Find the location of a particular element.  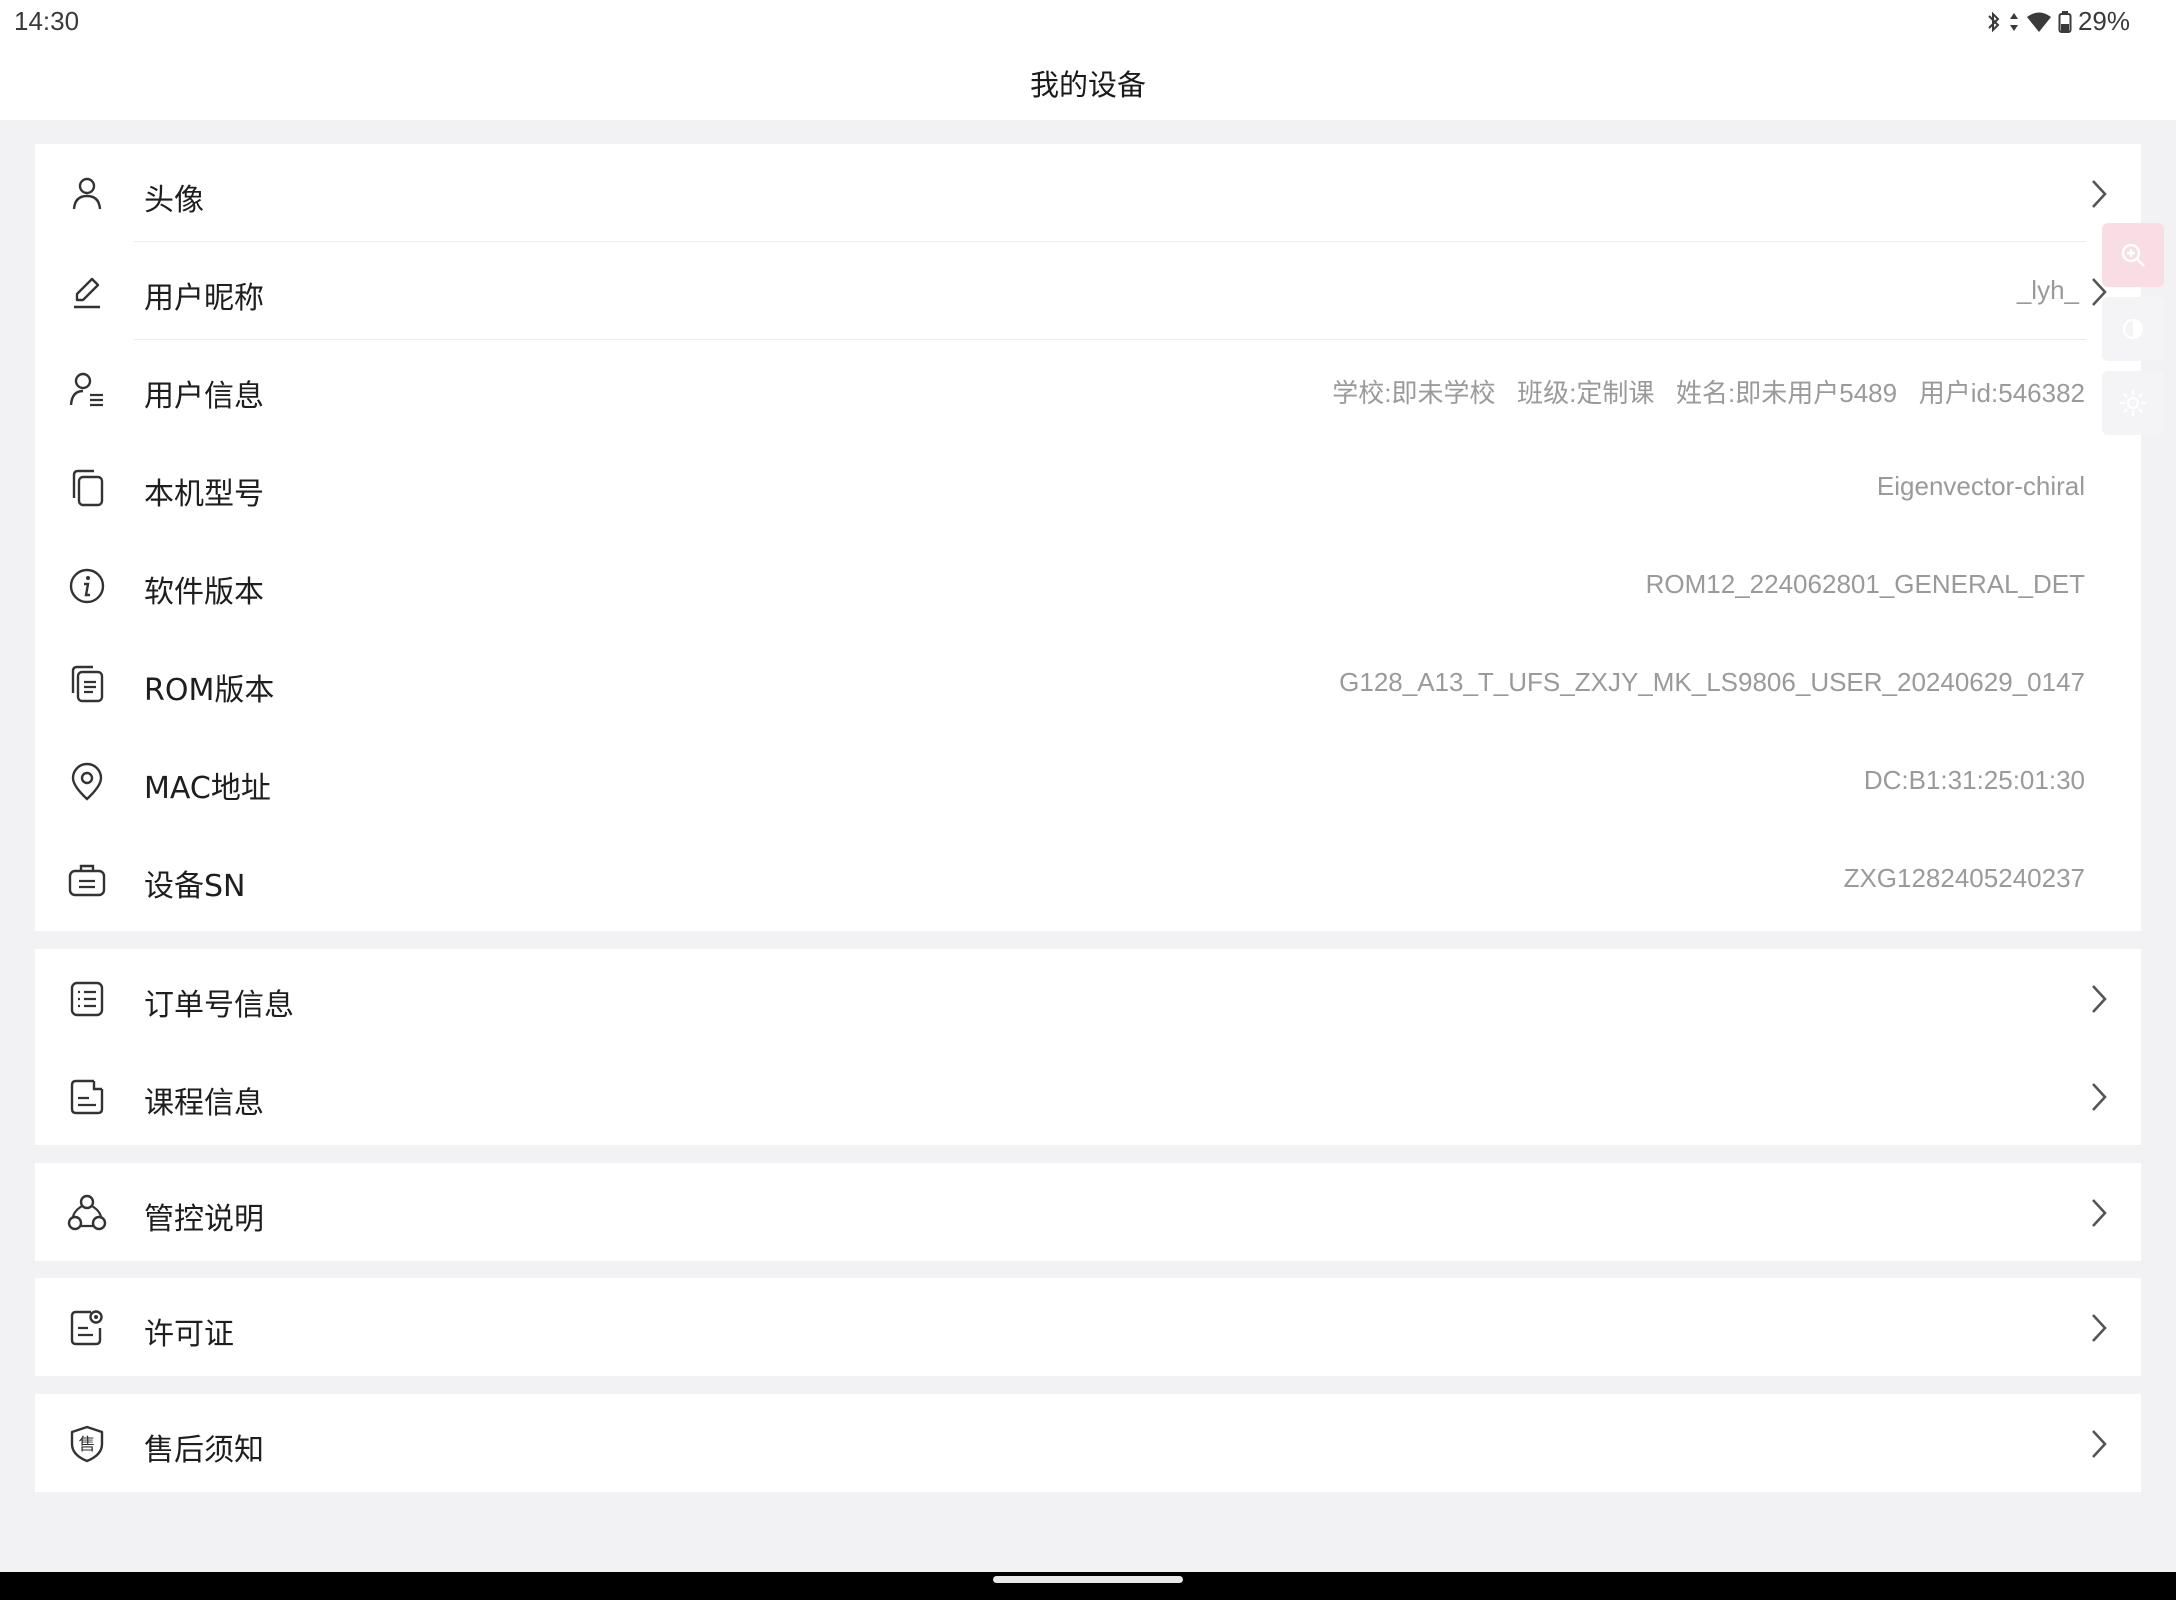

floating-toolbar is located at coordinates (2133, 329).